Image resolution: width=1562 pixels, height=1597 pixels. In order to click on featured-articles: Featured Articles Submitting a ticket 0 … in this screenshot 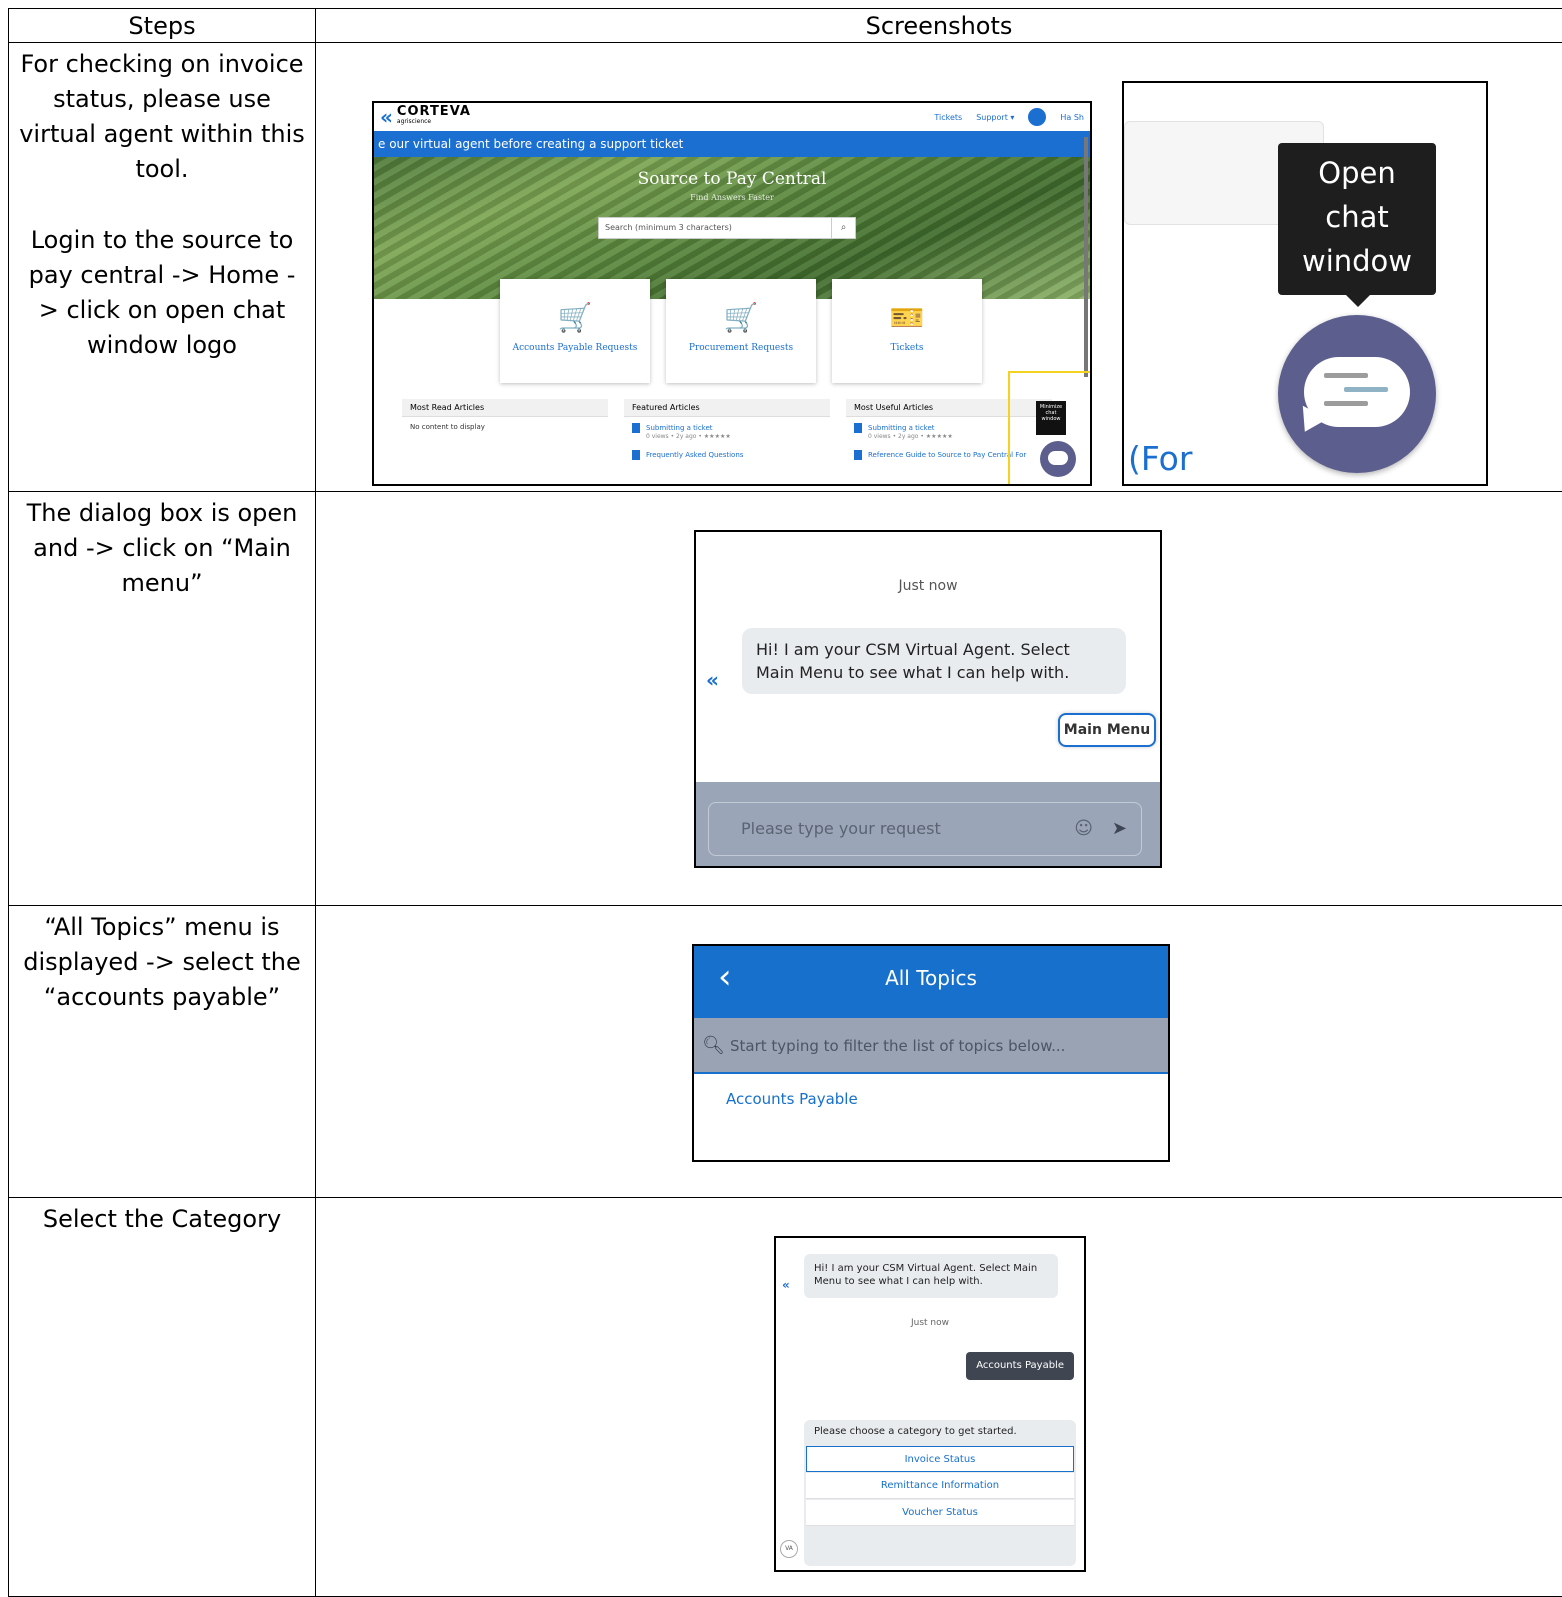, I will do `click(727, 432)`.